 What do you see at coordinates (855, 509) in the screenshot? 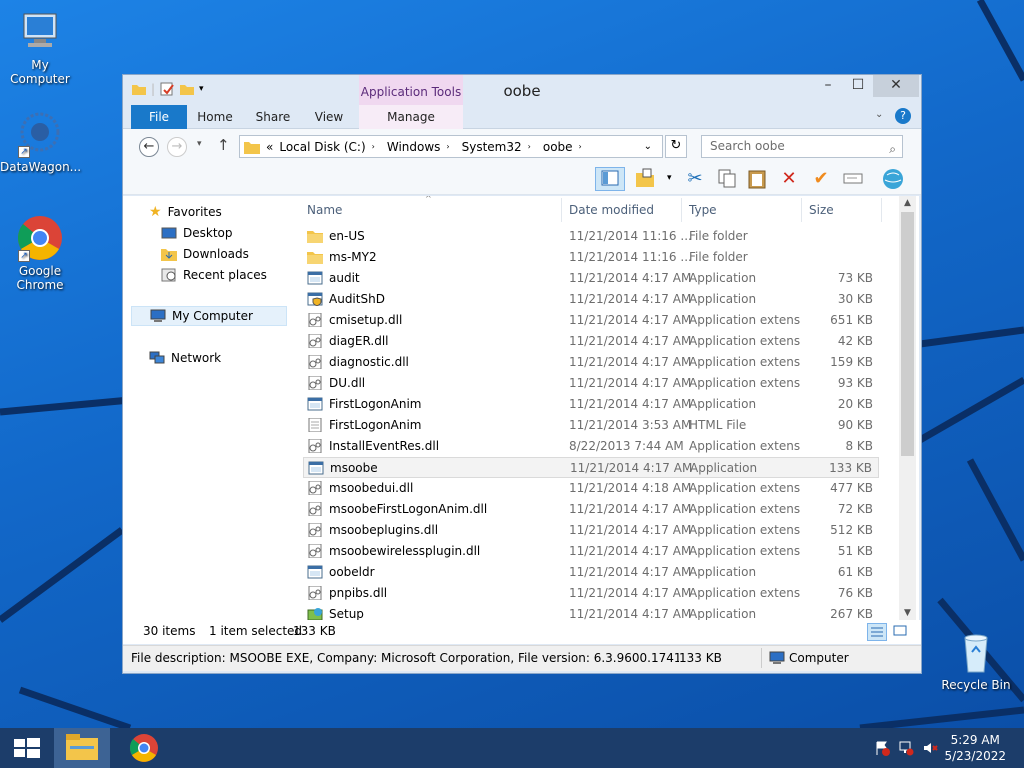
I see `file-size: 72 KB` at bounding box center [855, 509].